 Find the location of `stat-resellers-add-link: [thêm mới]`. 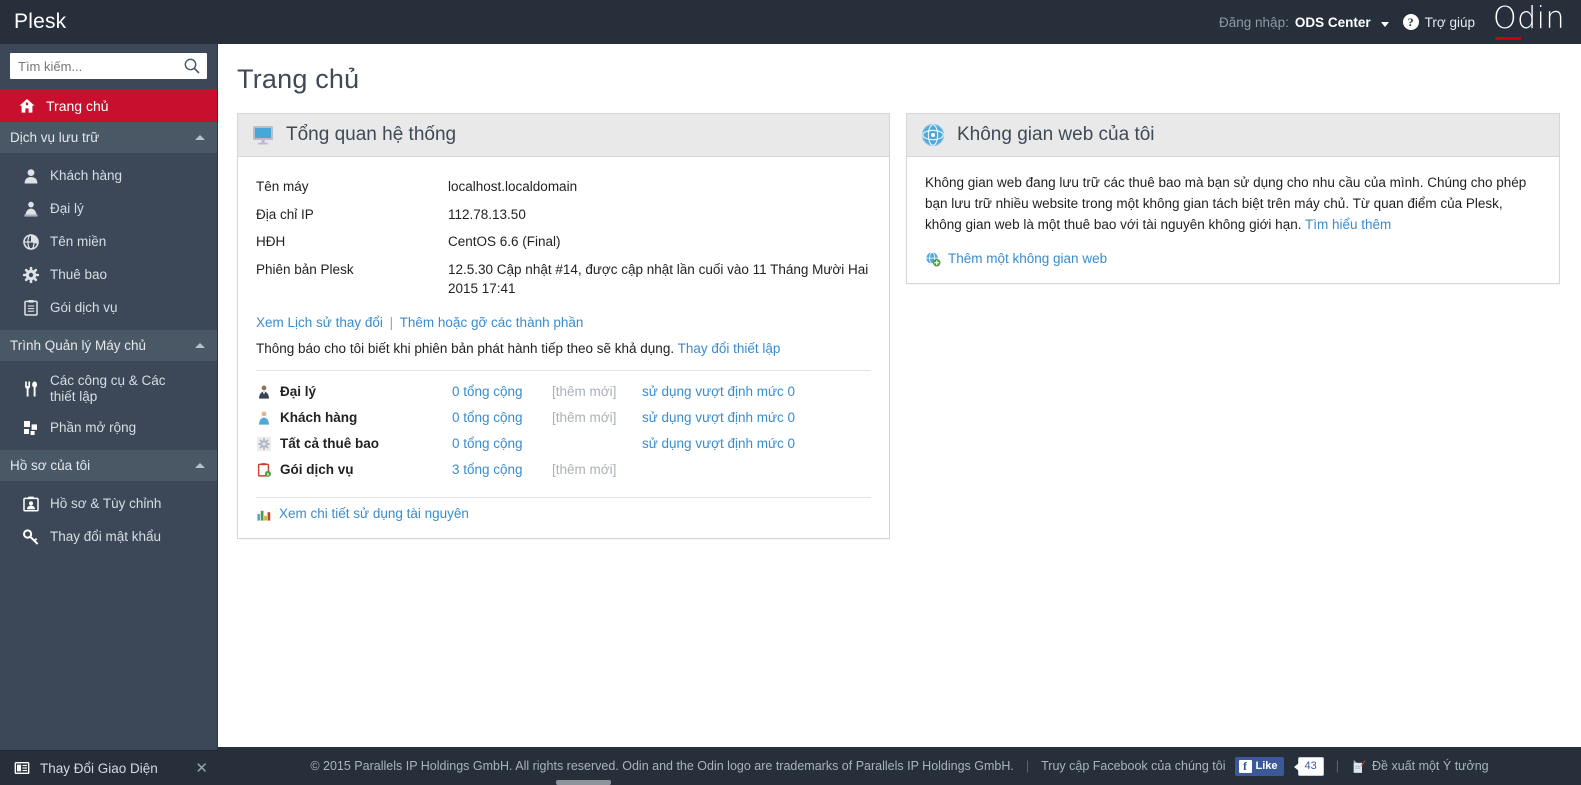

stat-resellers-add-link: [thêm mới] is located at coordinates (597, 392).